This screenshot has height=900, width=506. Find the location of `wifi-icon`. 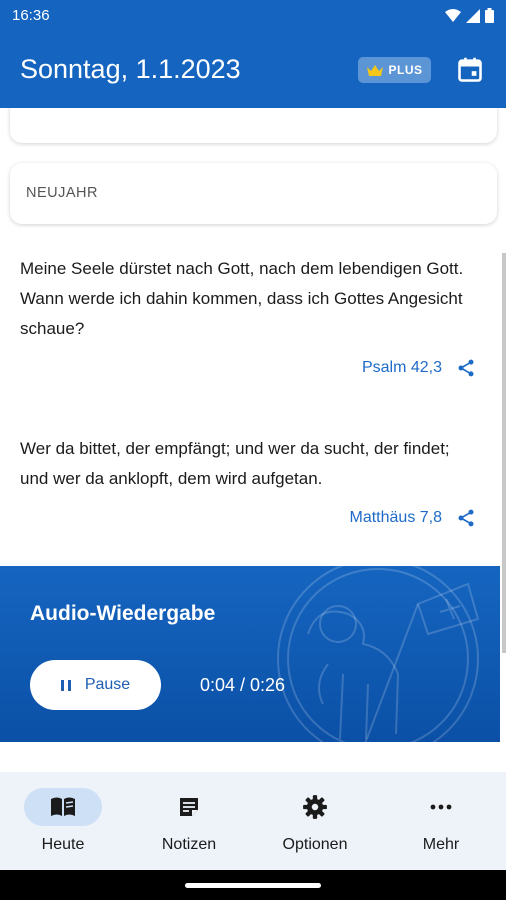

wifi-icon is located at coordinates (453, 15).